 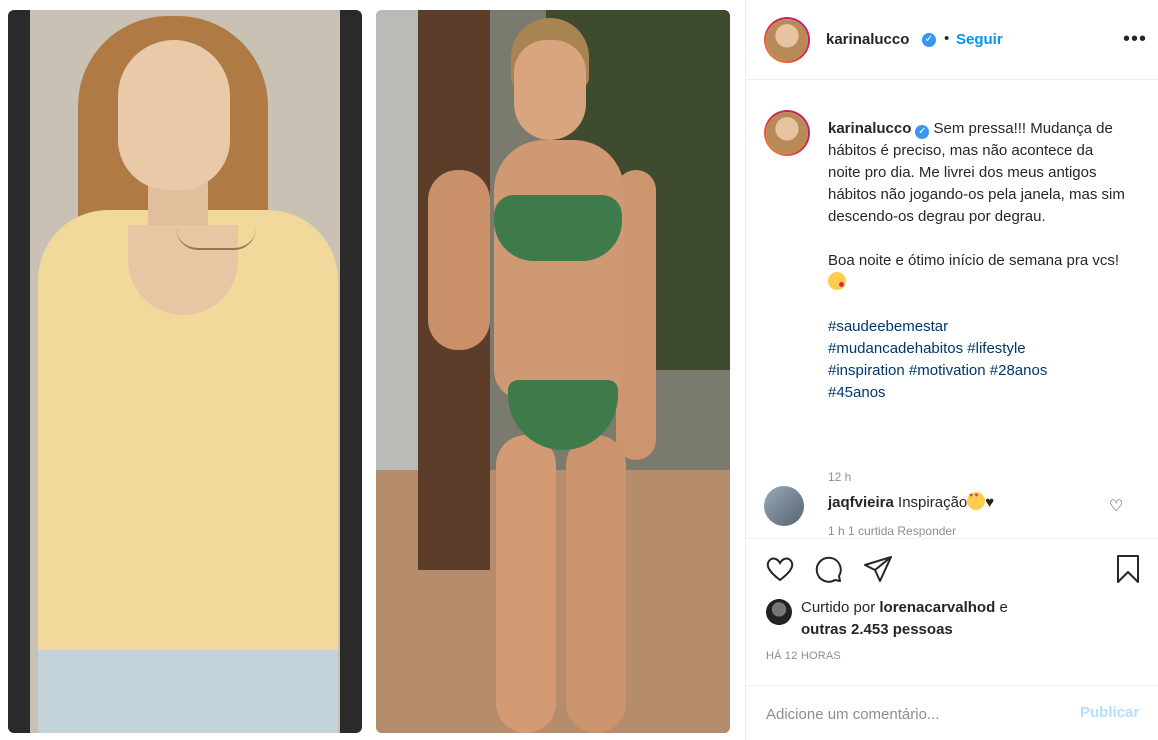 I want to click on hashtag: #mudancadehabitos, so click(x=895, y=348).